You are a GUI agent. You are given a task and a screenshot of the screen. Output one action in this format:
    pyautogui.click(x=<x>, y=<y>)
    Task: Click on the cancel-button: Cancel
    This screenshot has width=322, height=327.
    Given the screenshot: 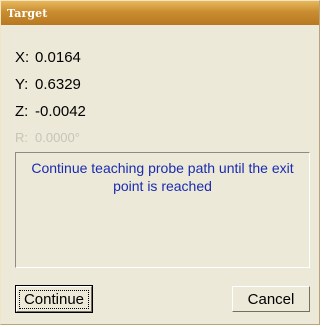 What is the action you would take?
    pyautogui.click(x=271, y=299)
    